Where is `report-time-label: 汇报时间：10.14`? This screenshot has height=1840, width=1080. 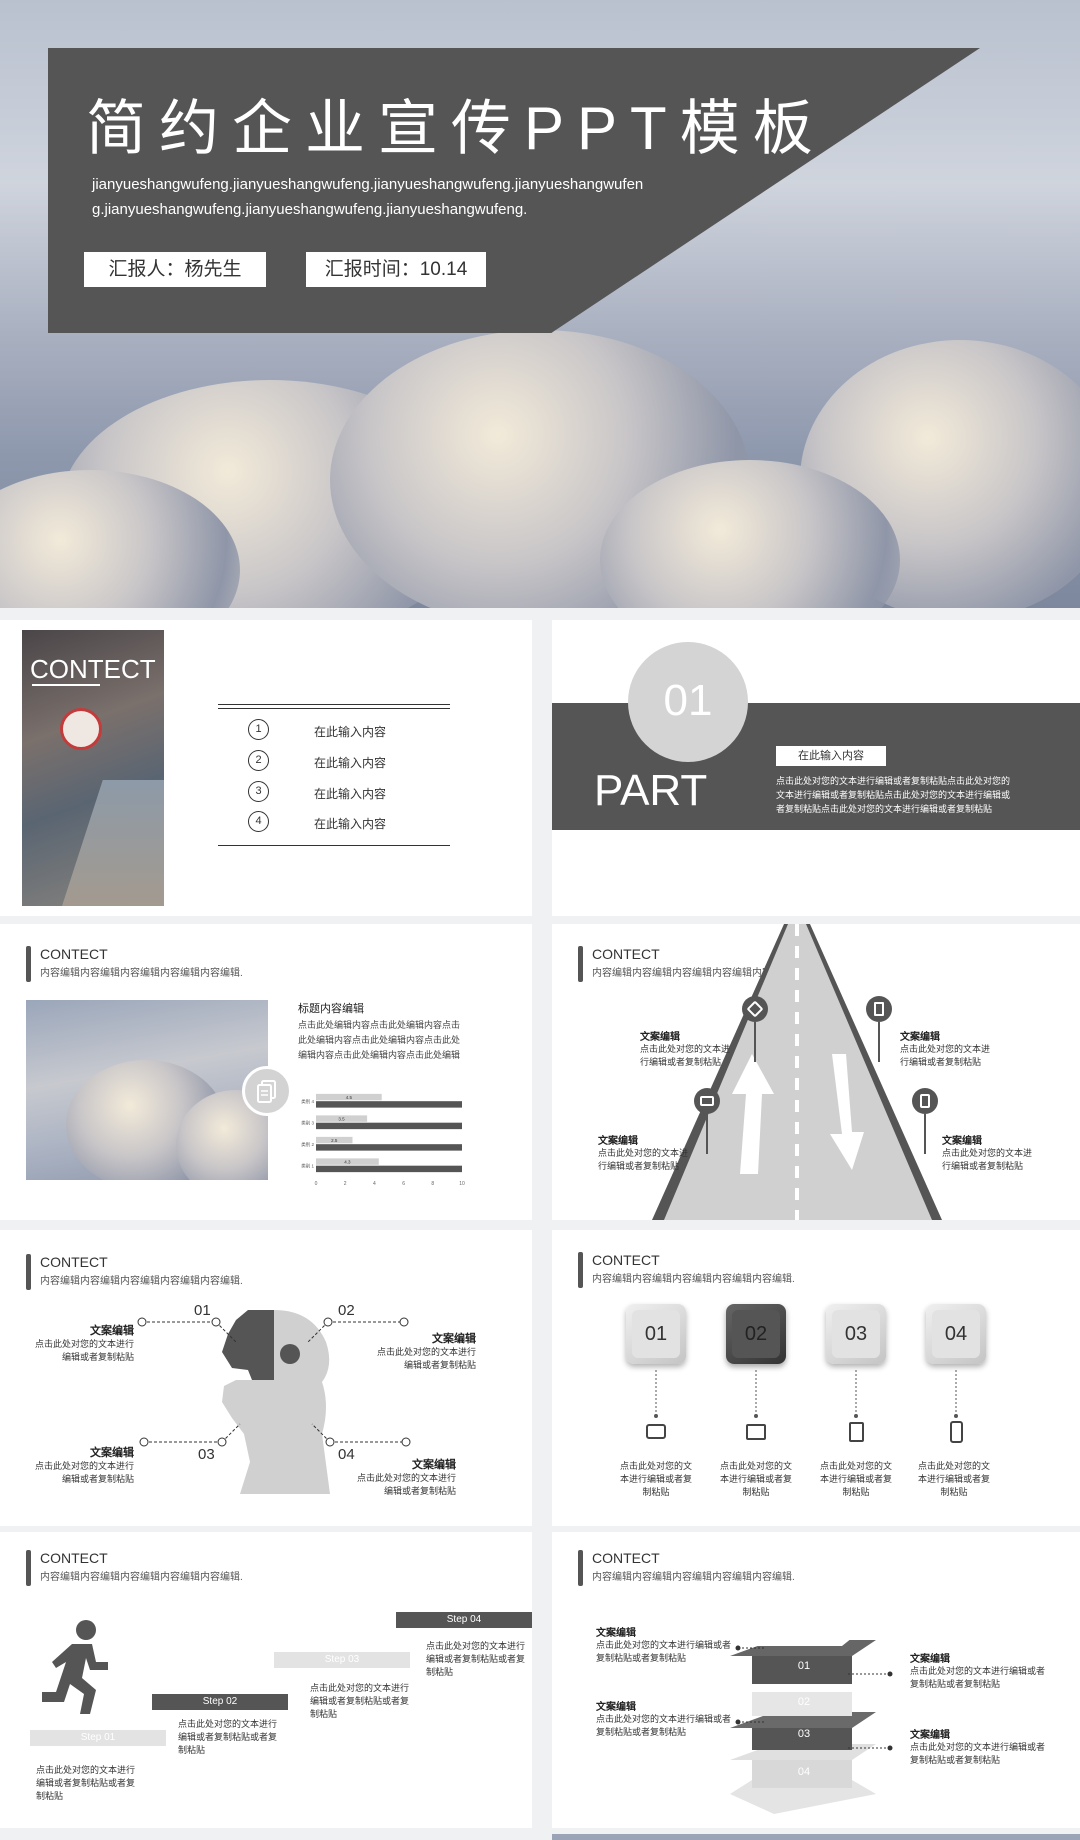
report-time-label: 汇报时间：10.14 is located at coordinates (396, 269).